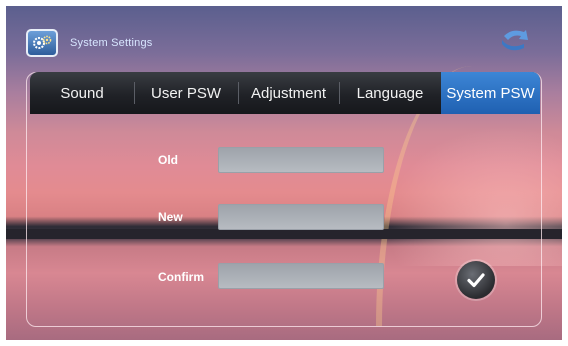  What do you see at coordinates (490, 93) in the screenshot?
I see `tab-system-psw: System PSW` at bounding box center [490, 93].